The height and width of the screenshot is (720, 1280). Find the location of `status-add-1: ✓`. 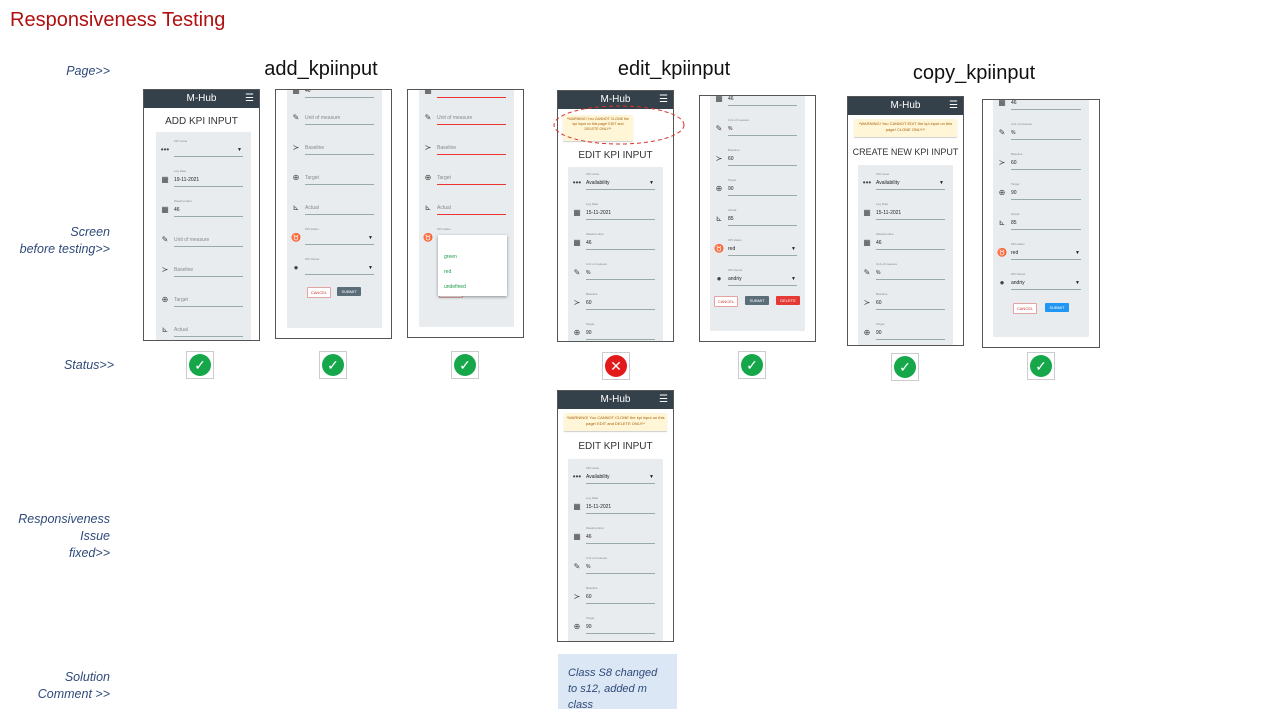

status-add-1: ✓ is located at coordinates (200, 365).